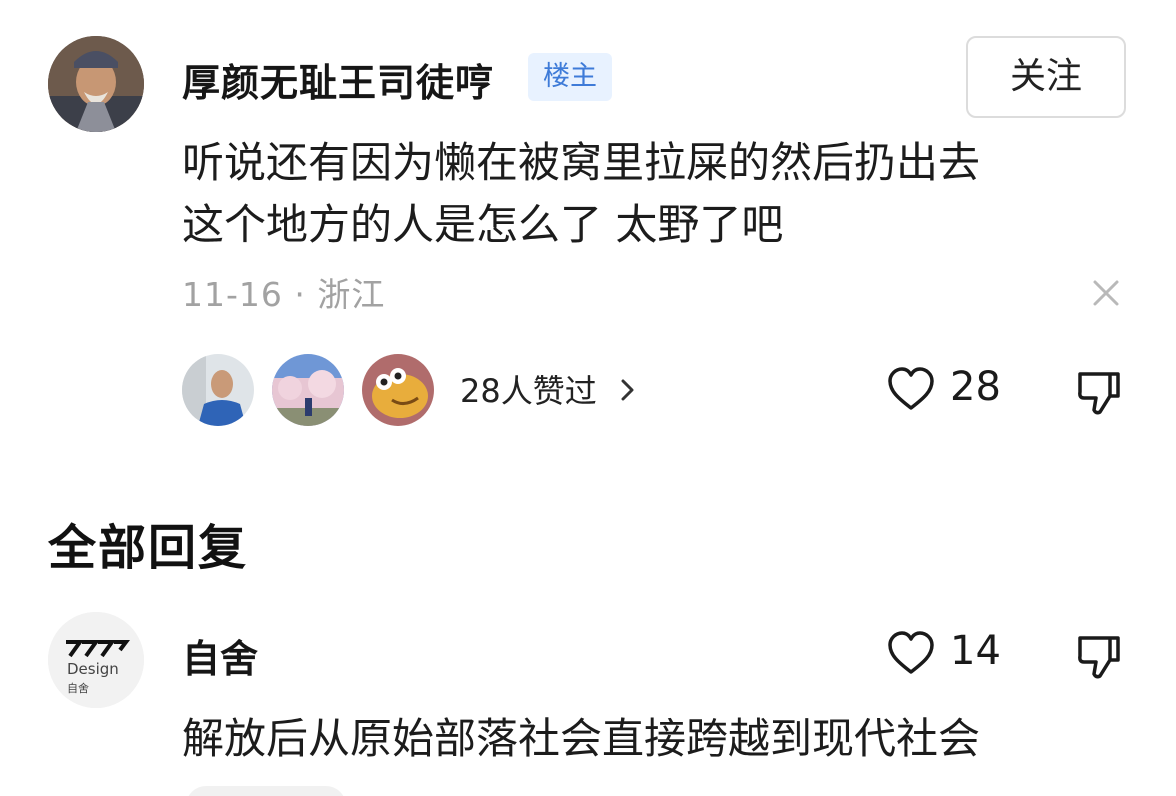 This screenshot has width=1176, height=796. Describe the element at coordinates (975, 651) in the screenshot. I see `reply-like-count: 14` at that location.